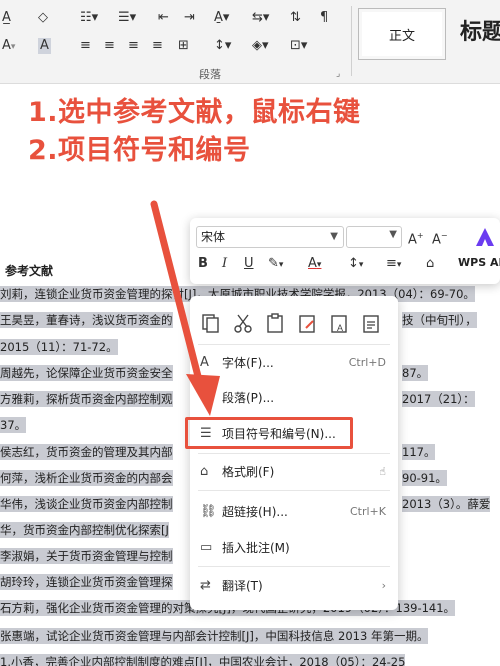  What do you see at coordinates (374, 237) in the screenshot?
I see `font-size-select: ▼` at bounding box center [374, 237].